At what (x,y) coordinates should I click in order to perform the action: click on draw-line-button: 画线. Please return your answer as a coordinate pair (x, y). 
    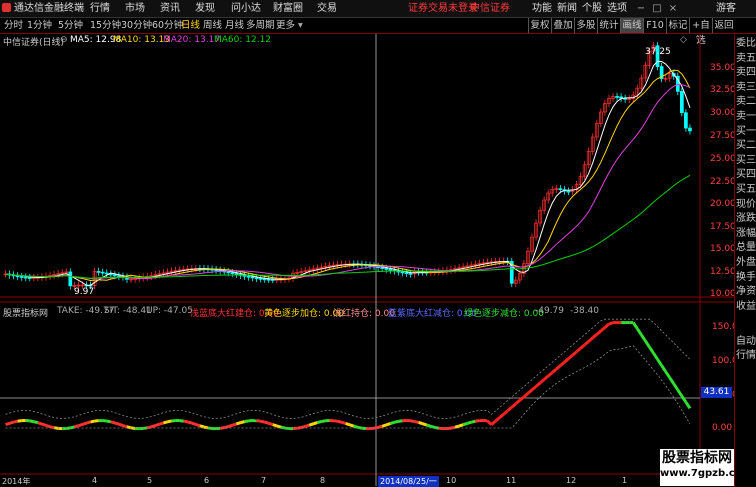
    Looking at the image, I should click on (631, 25).